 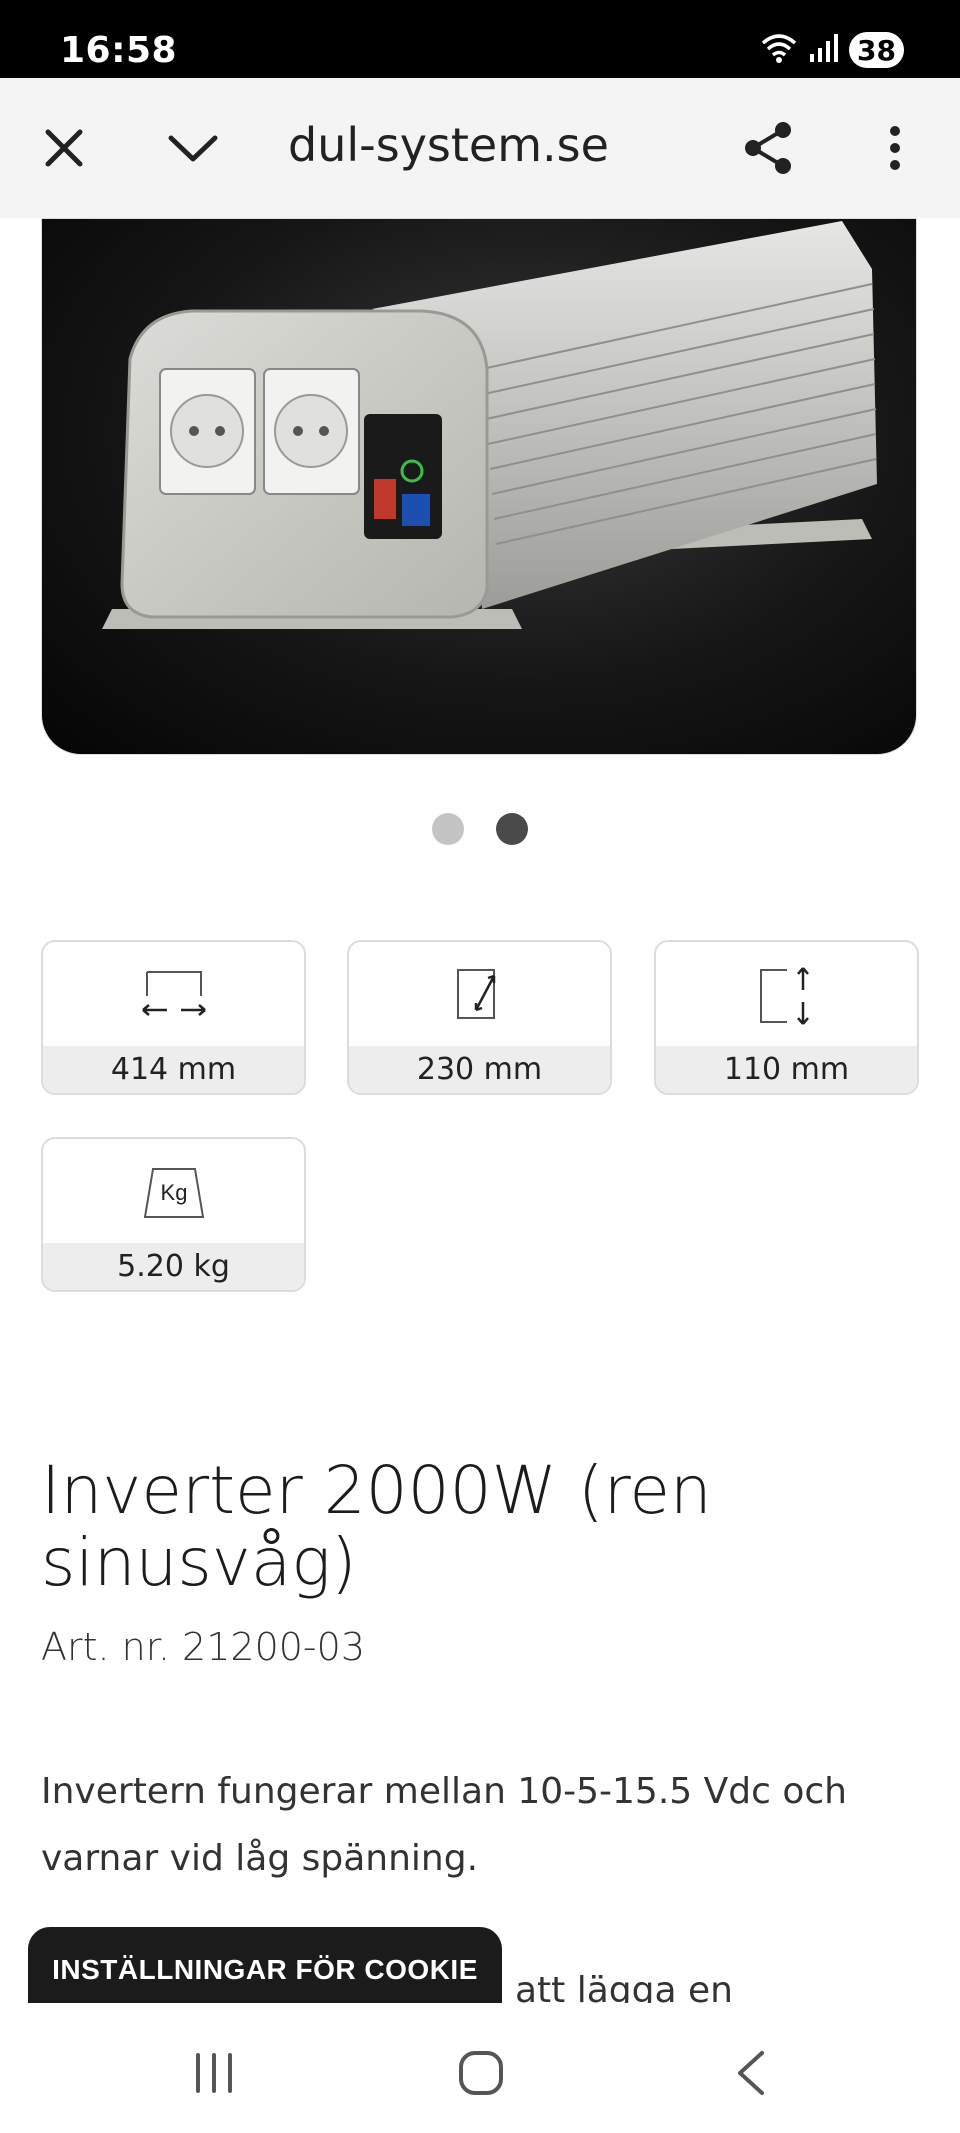 I want to click on spec-depth-card: 230 mm, so click(x=479, y=1017).